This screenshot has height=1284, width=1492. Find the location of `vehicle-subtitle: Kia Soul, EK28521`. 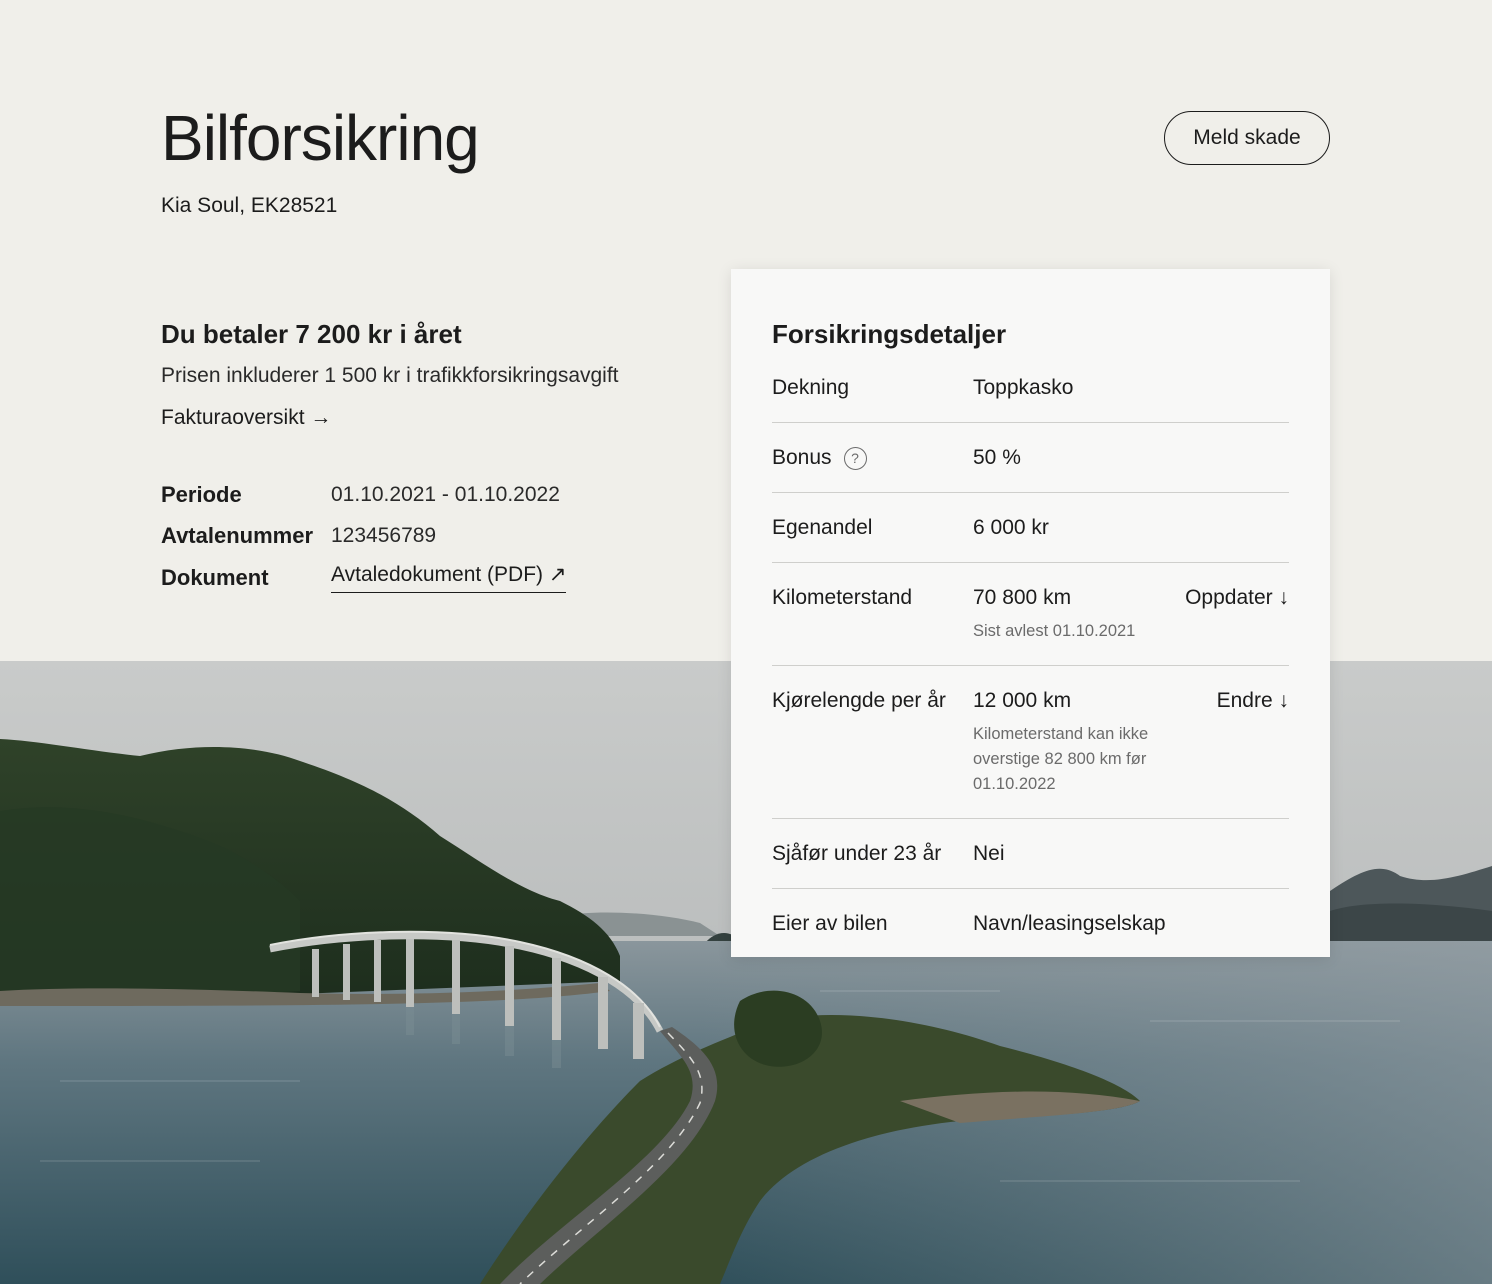

vehicle-subtitle: Kia Soul, EK28521 is located at coordinates (249, 205).